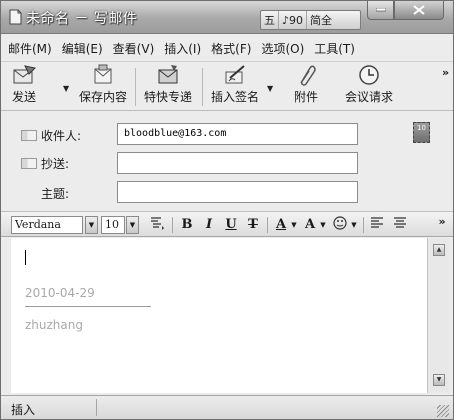 The width and height of the screenshot is (454, 420). I want to click on meeting-label: 会议请求, so click(368, 97).